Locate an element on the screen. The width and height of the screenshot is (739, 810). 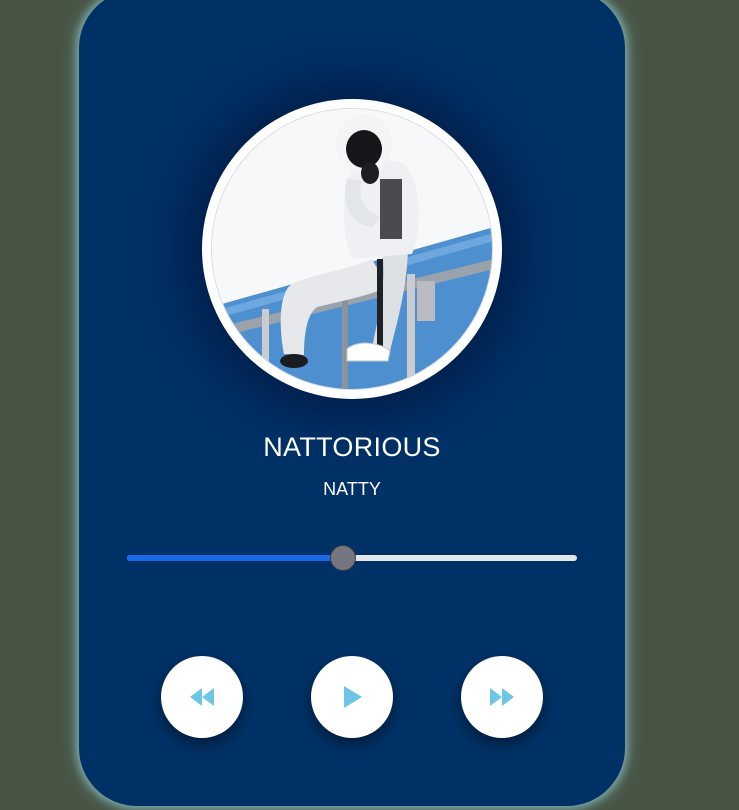
play-icon is located at coordinates (353, 697).